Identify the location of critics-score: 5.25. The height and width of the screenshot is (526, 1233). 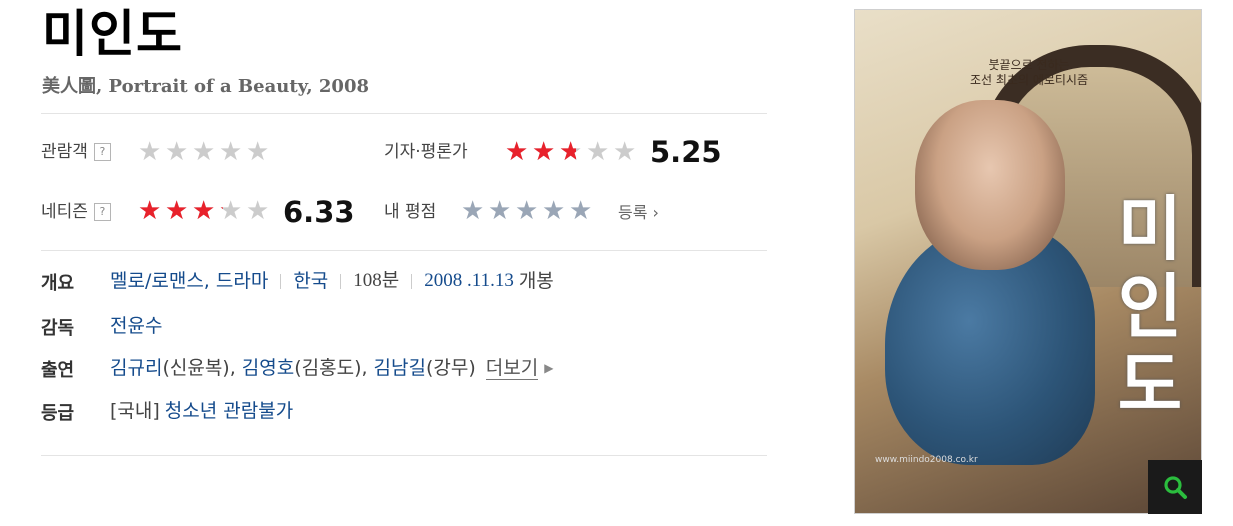
(686, 152).